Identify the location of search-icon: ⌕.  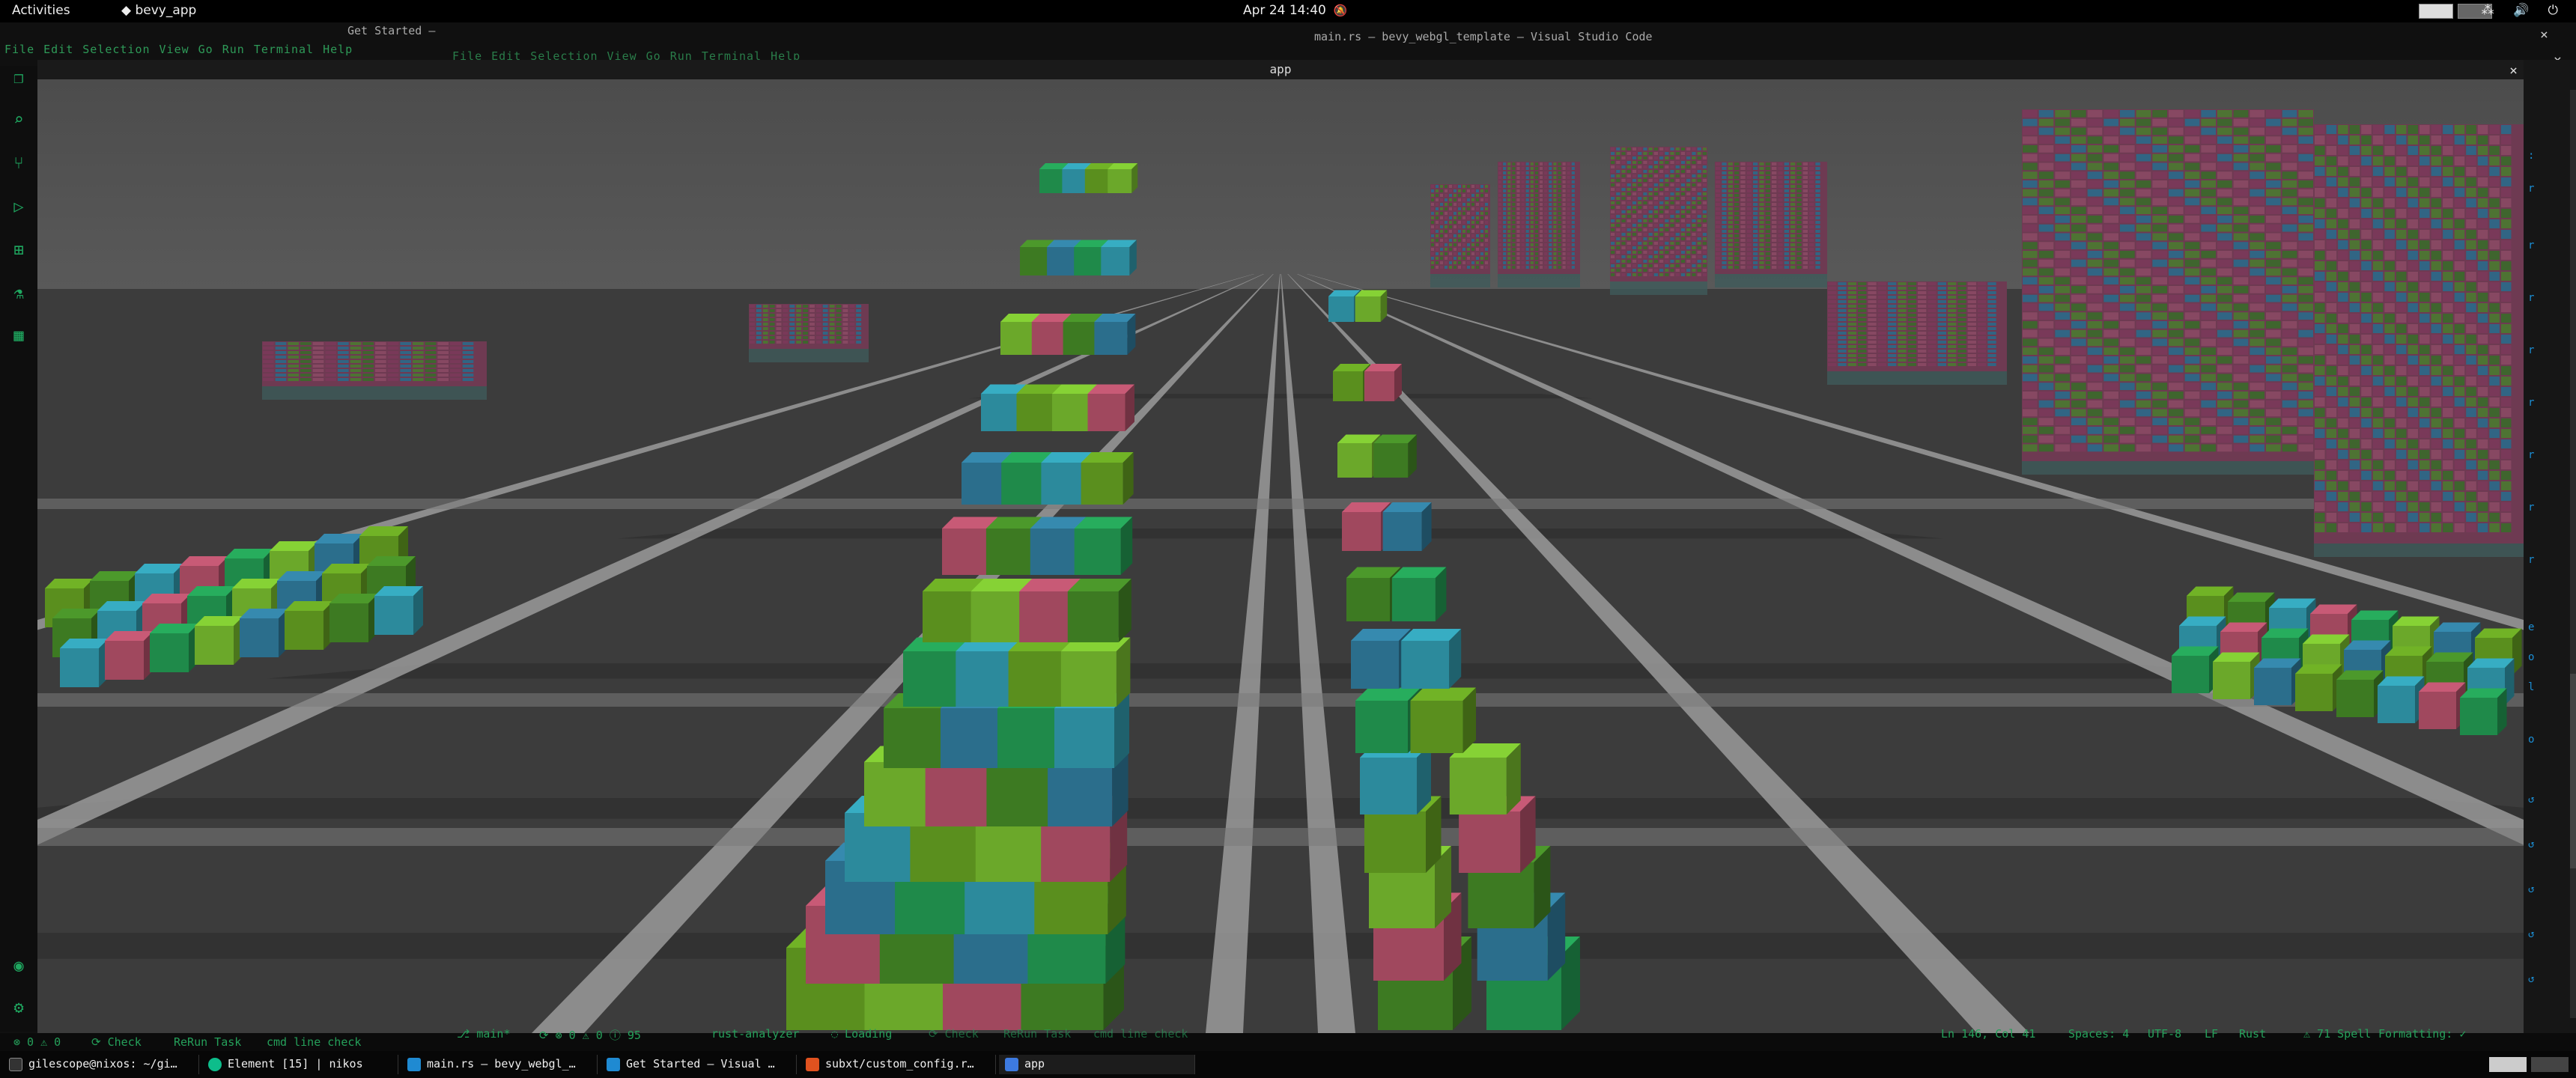
(18, 120).